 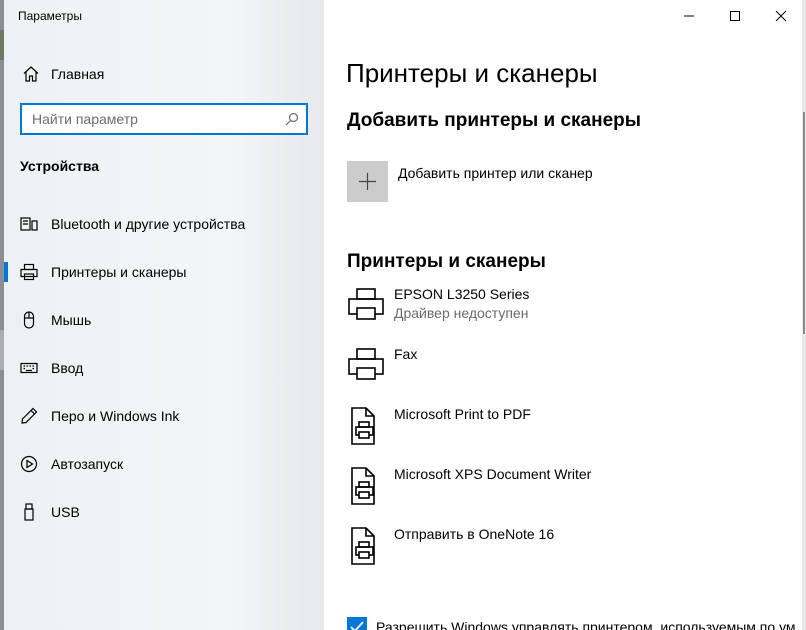 I want to click on nav-home: Главная, so click(x=164, y=74).